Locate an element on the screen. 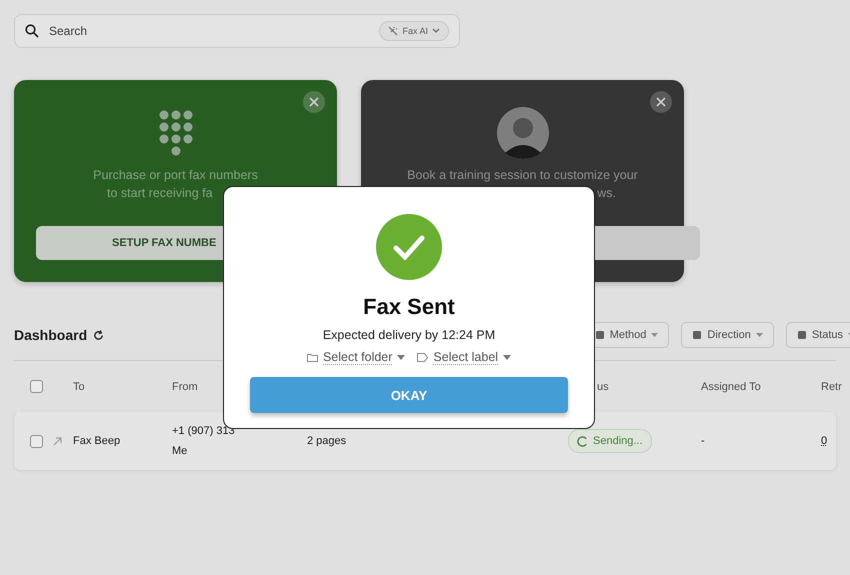  search-field: Search is located at coordinates (149, 31).